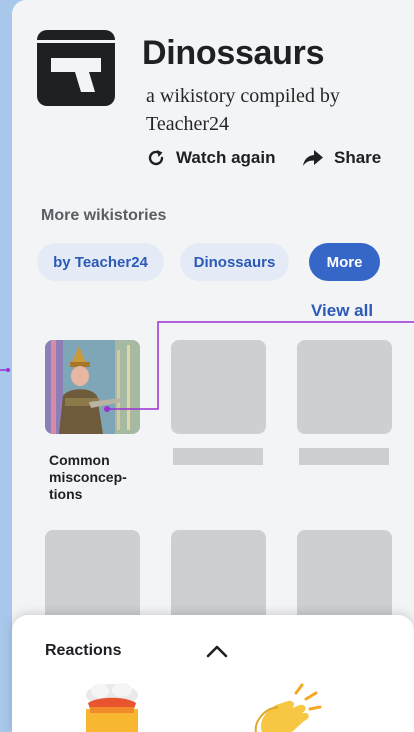  Describe the element at coordinates (287, 707) in the screenshot. I see `clapping-hands-emoji` at that location.